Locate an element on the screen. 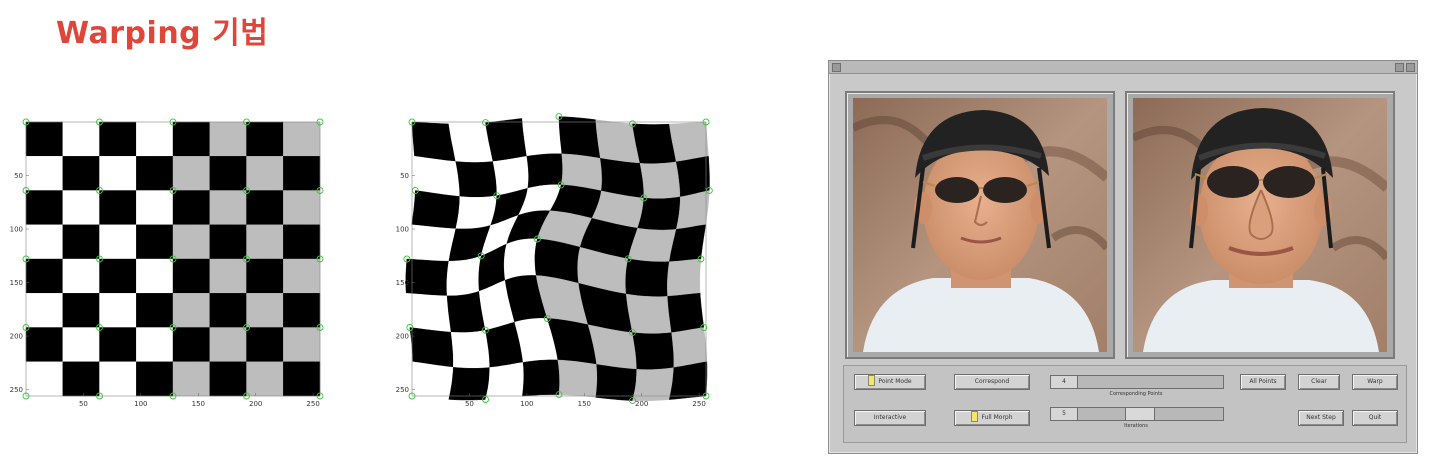  corresponding-points-caption: Corresponding Points is located at coordinates (1136, 394).